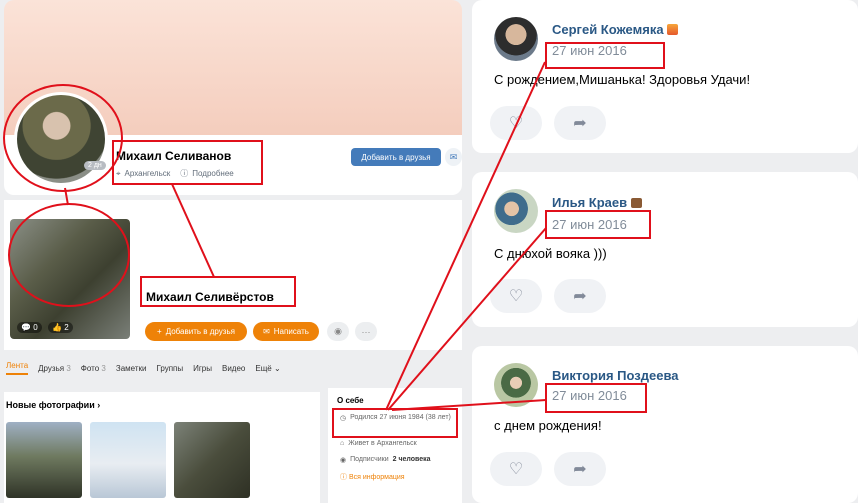 Image resolution: width=858 pixels, height=503 pixels. What do you see at coordinates (54, 368) in the screenshot?
I see `tab-friends: Друзья 3` at bounding box center [54, 368].